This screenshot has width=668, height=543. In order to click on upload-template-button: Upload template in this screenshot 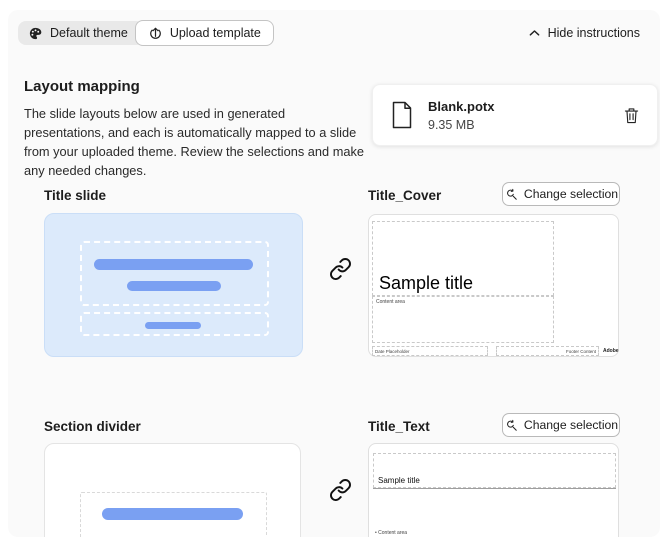, I will do `click(204, 33)`.